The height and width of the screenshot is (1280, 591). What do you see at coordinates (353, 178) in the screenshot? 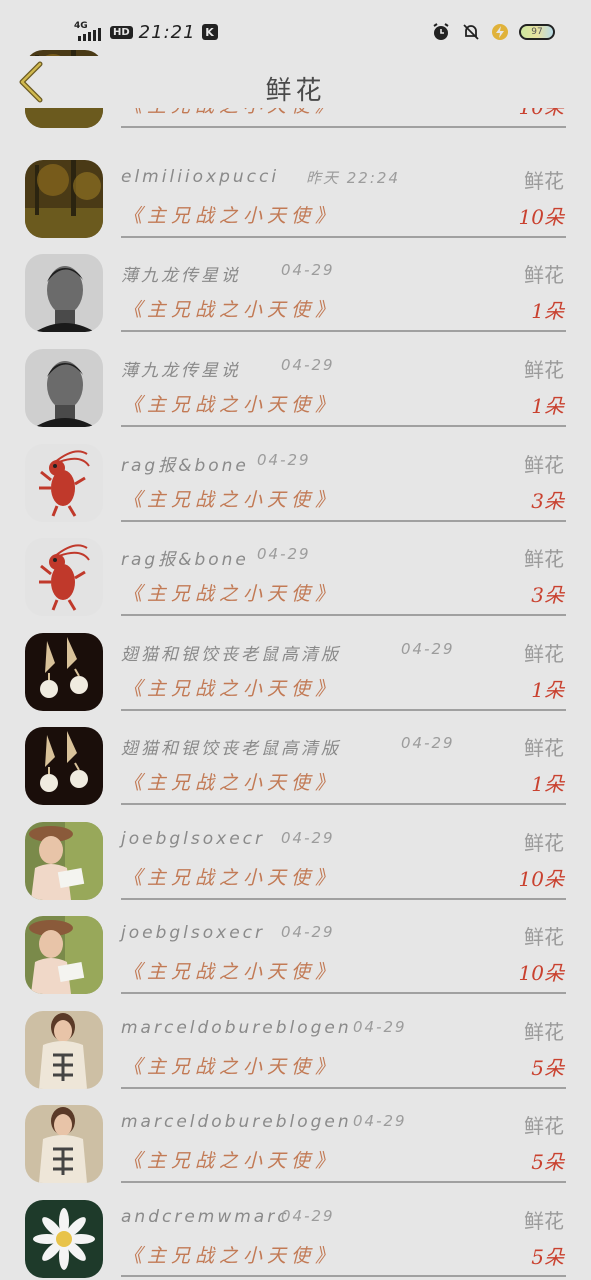
I see `timestamp: 昨天 22:24` at bounding box center [353, 178].